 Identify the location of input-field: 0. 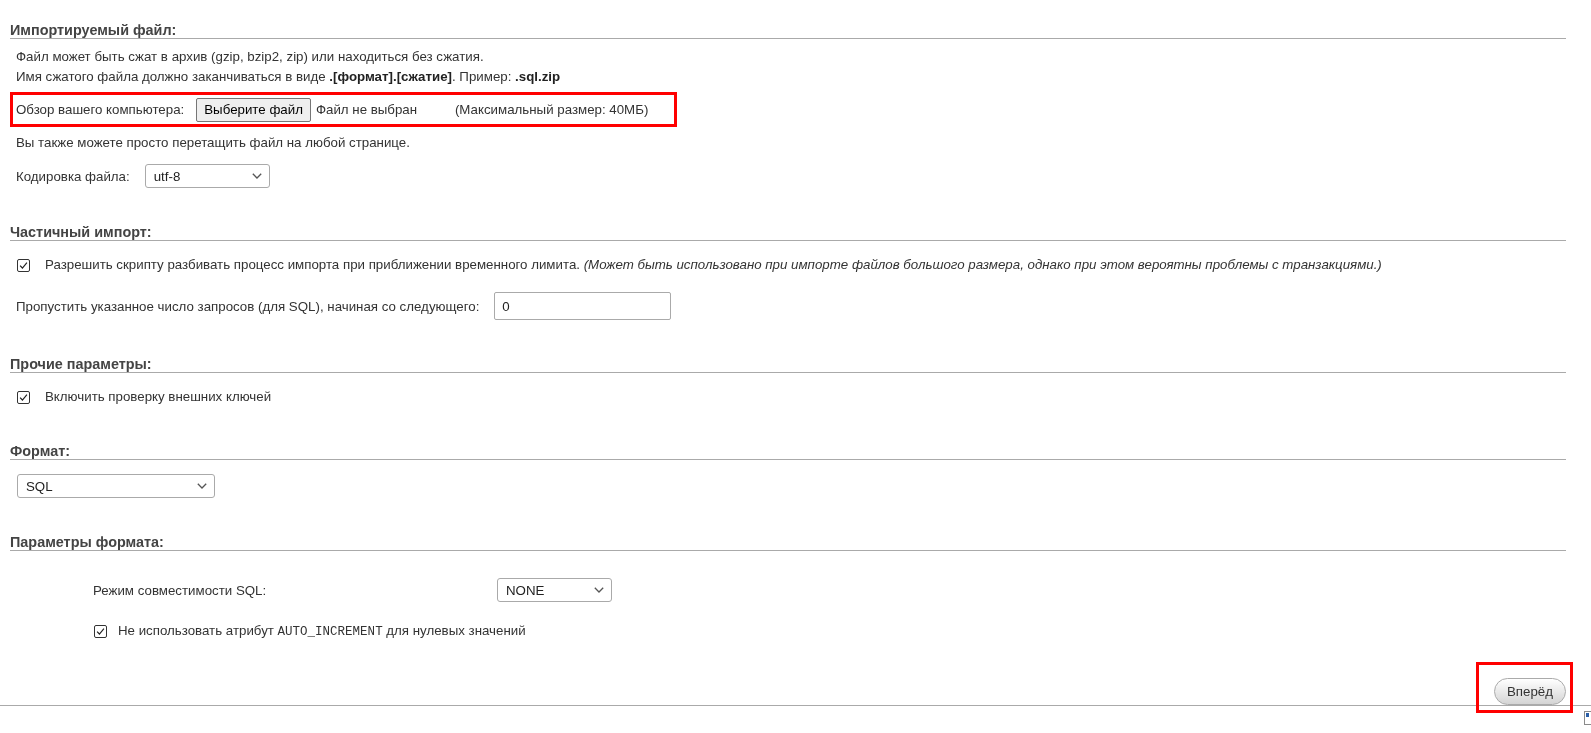
(583, 306).